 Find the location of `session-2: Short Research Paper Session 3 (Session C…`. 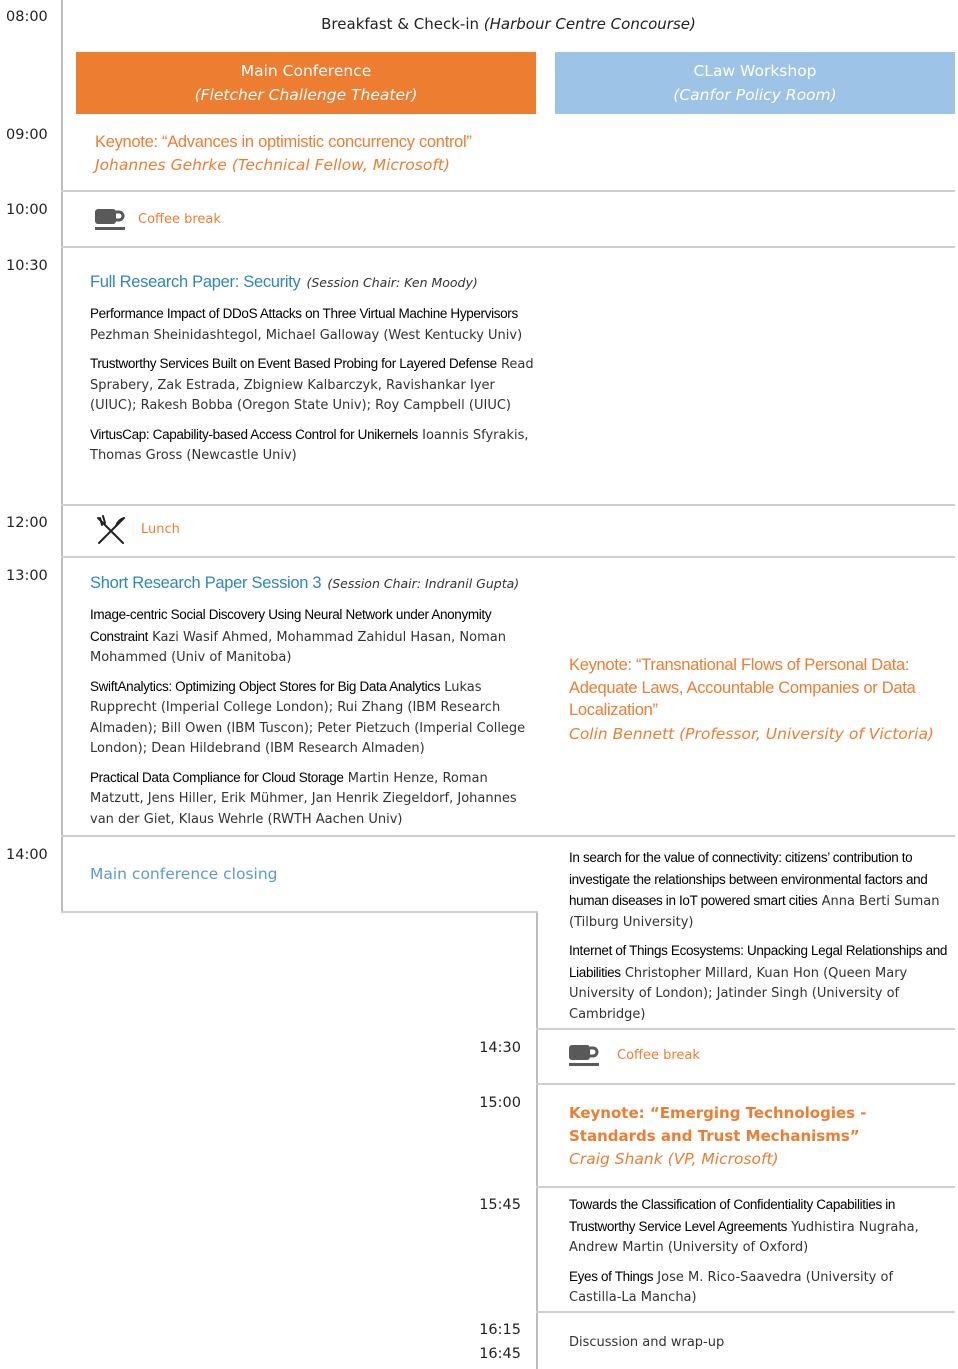

session-2: Short Research Paper Session 3 (Session C… is located at coordinates (310, 701).